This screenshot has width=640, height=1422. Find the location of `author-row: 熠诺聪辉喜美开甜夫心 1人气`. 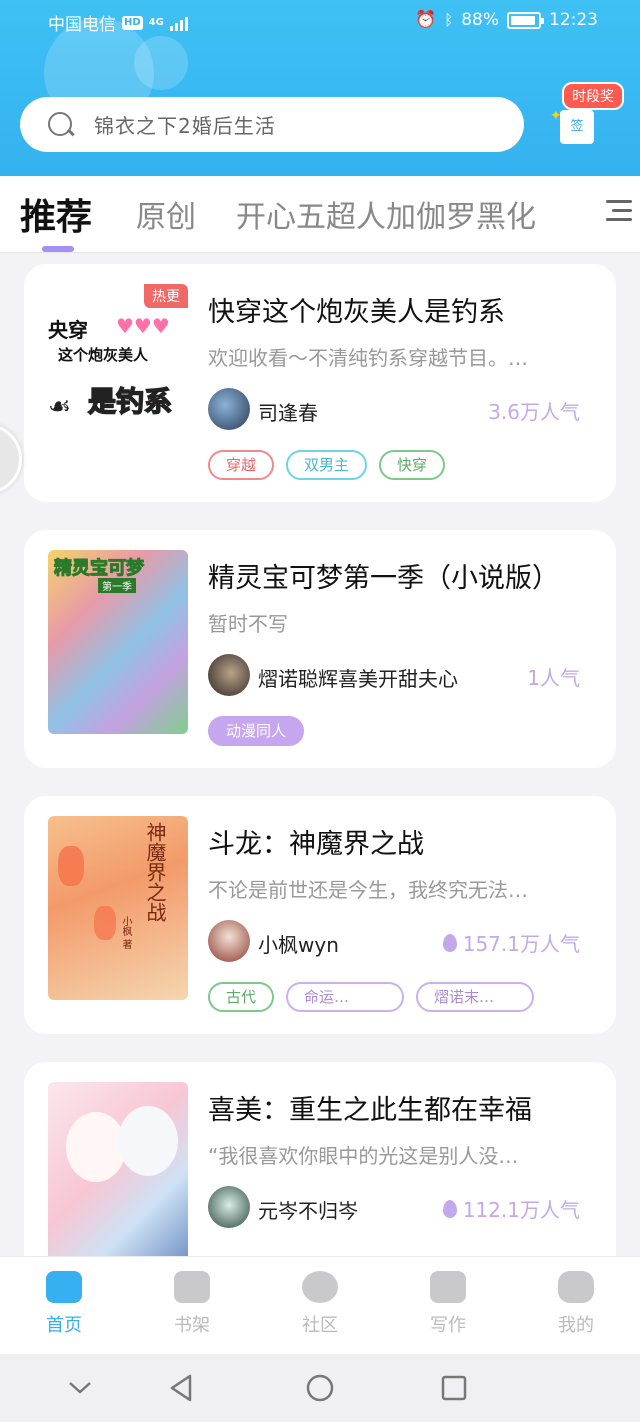

author-row: 熠诺聪辉喜美开甜夫心 1人气 is located at coordinates (394, 676).